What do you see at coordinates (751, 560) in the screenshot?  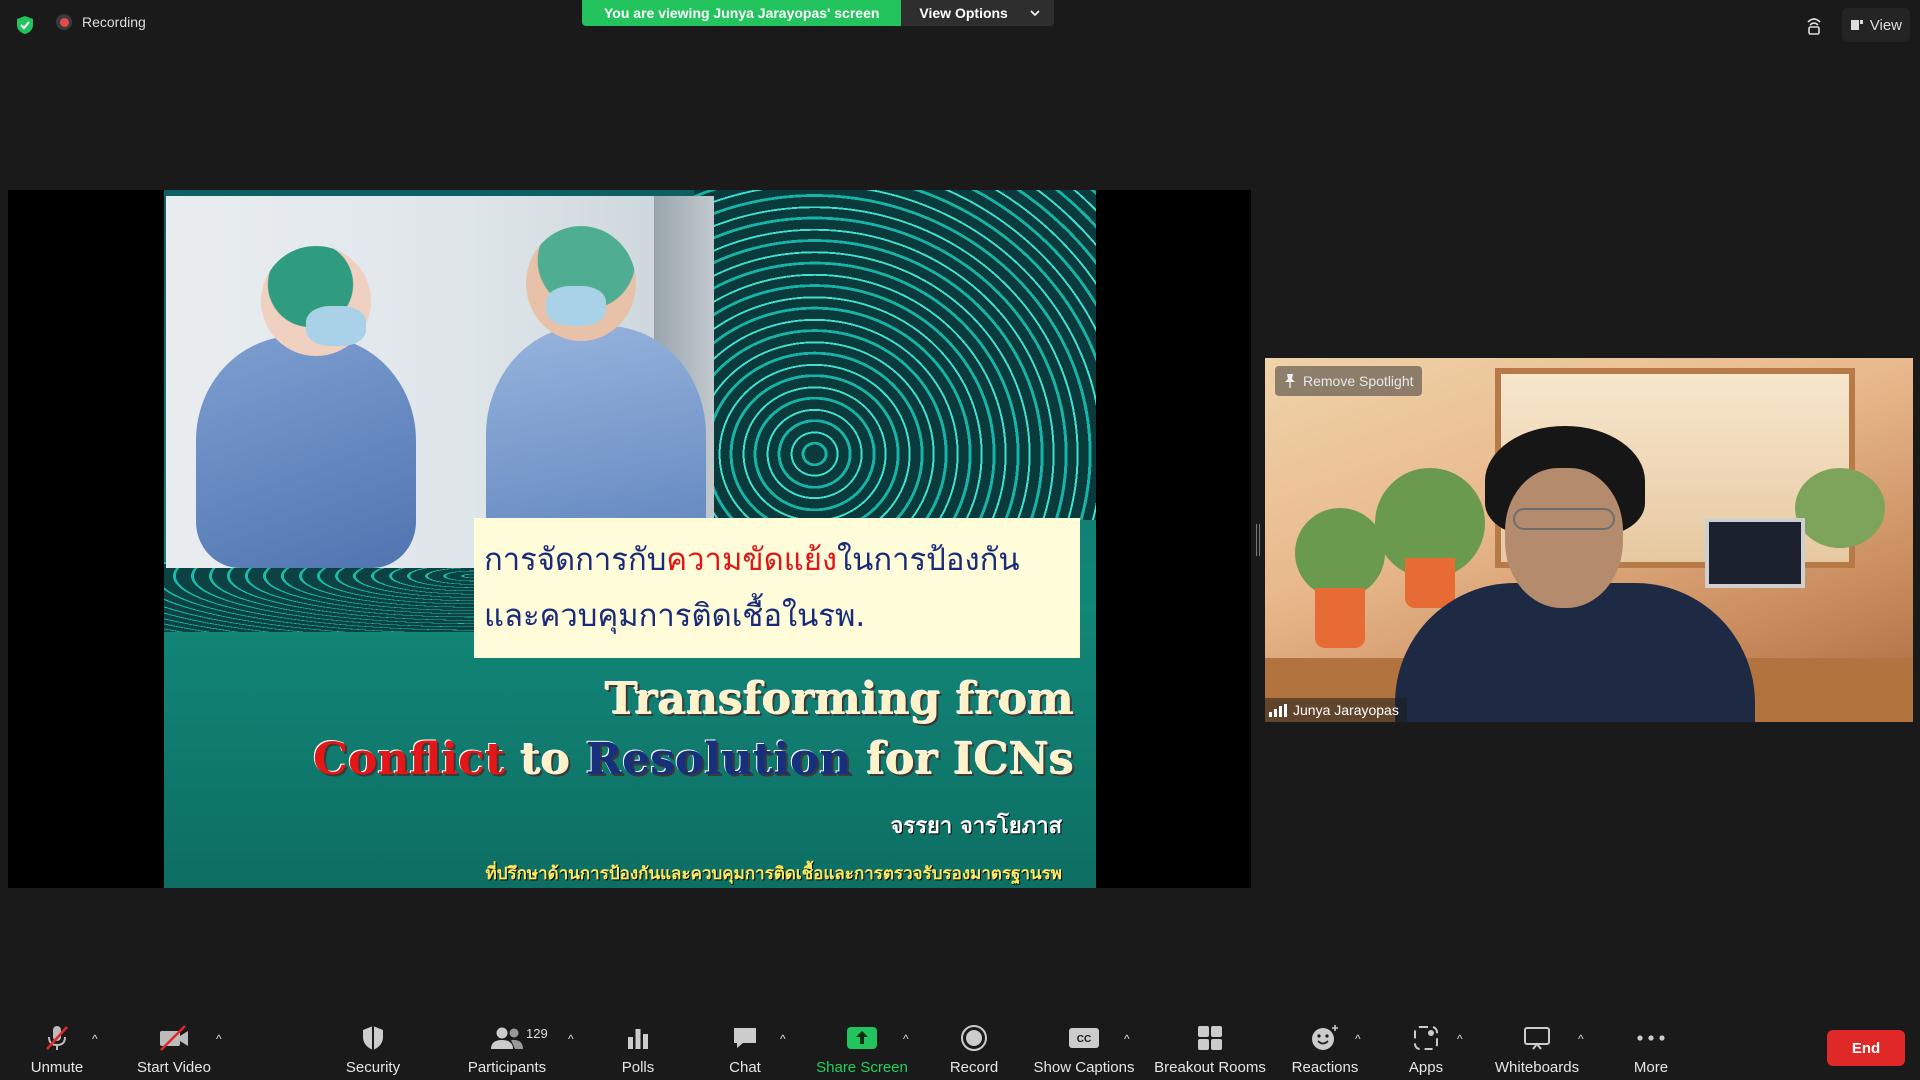 I see `thai-title-highlight: ความขัดแย้ง` at bounding box center [751, 560].